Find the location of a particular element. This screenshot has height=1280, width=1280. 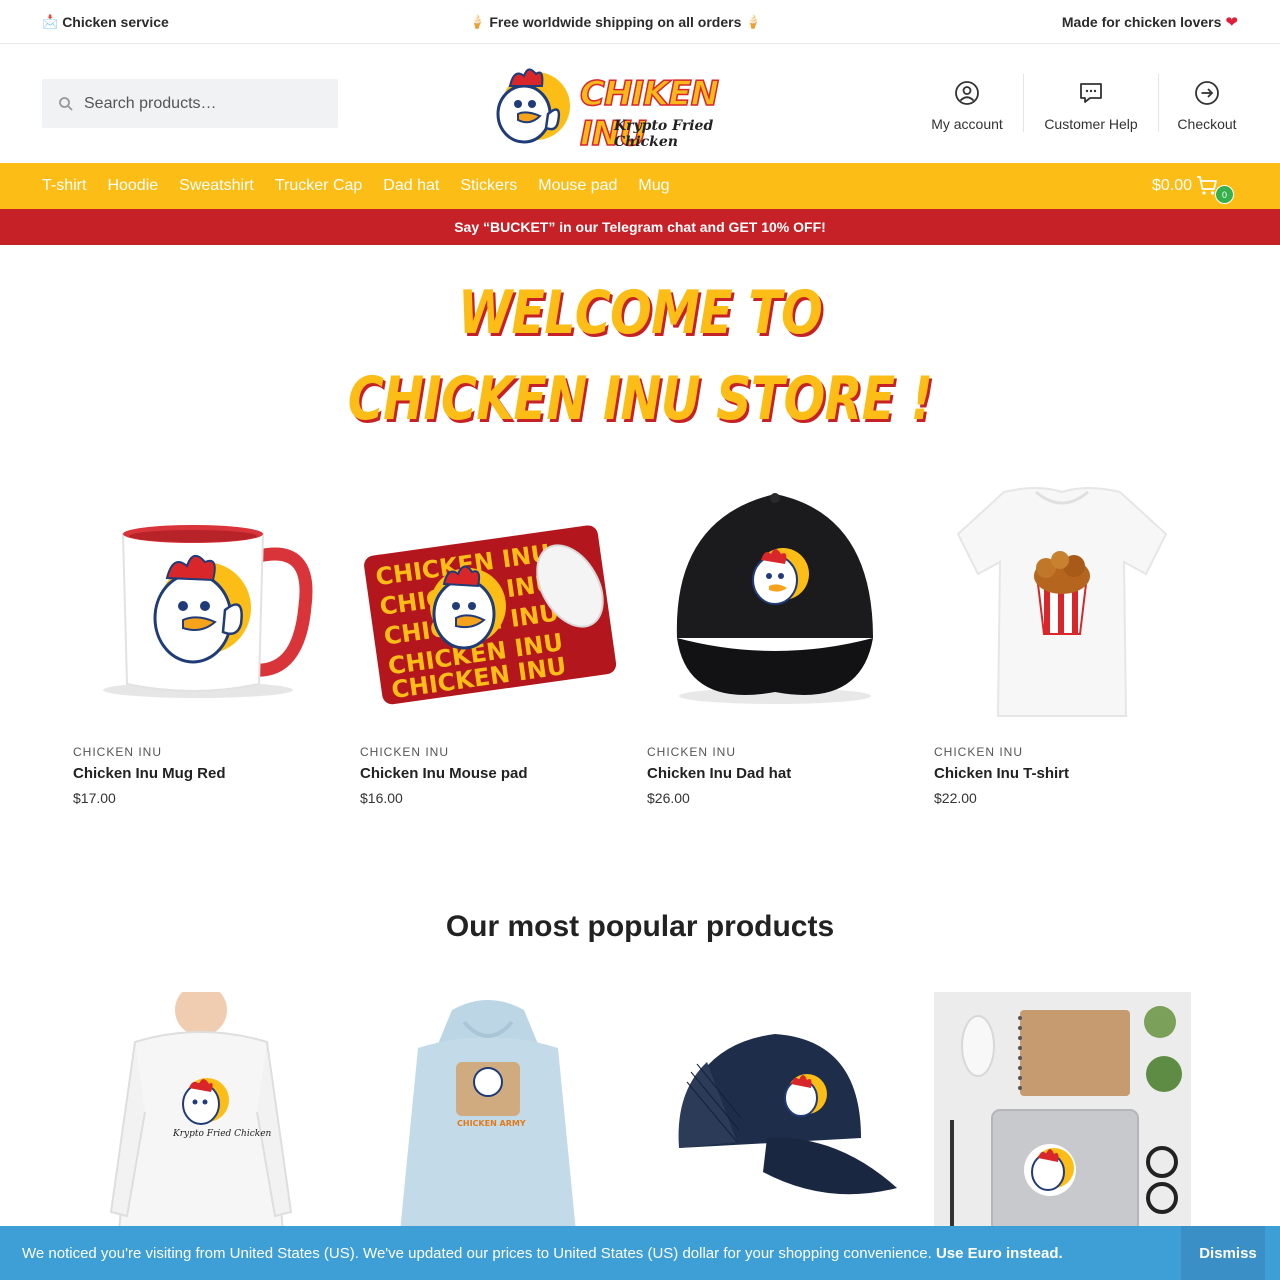

product-title: Chicken Inu T-shirt is located at coordinates (1062, 773).